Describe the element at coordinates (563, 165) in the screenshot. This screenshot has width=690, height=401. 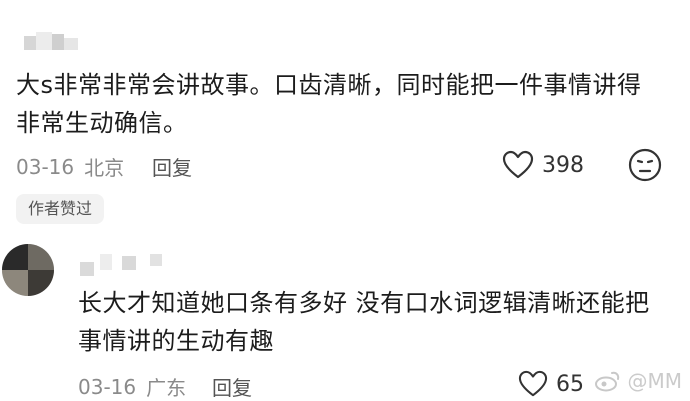
I see `like-count: 398` at that location.